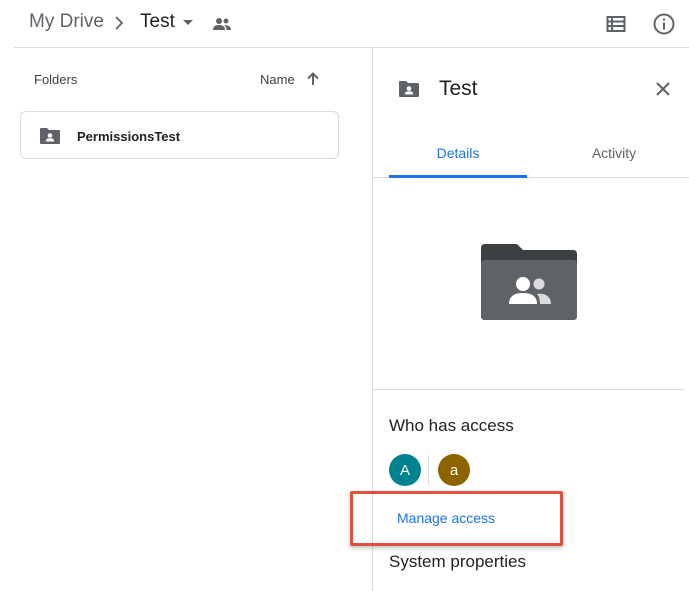  Describe the element at coordinates (66, 22) in the screenshot. I see `breadcrumb-my-drive: My Drive` at that location.